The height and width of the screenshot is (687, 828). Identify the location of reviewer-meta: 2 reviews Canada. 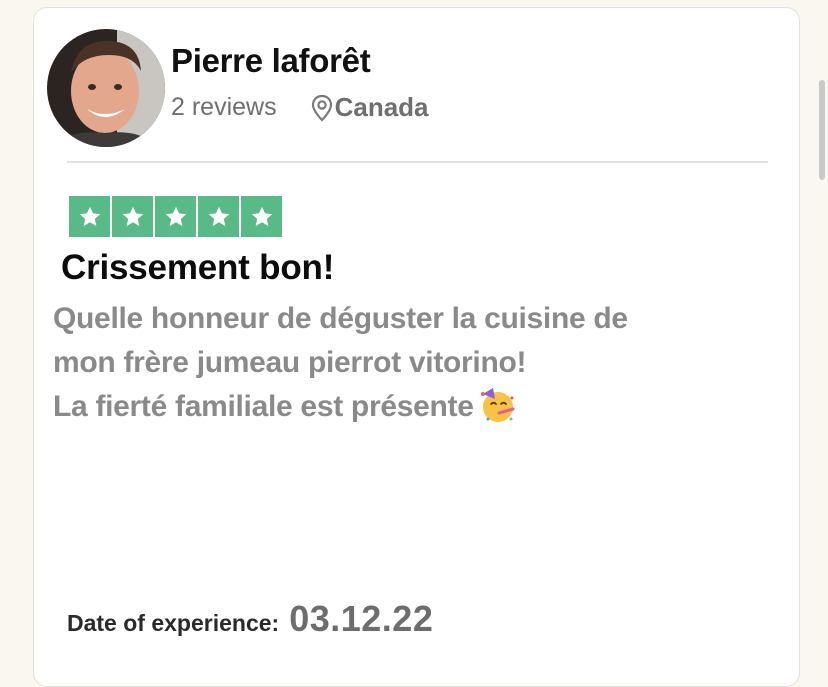
(300, 107).